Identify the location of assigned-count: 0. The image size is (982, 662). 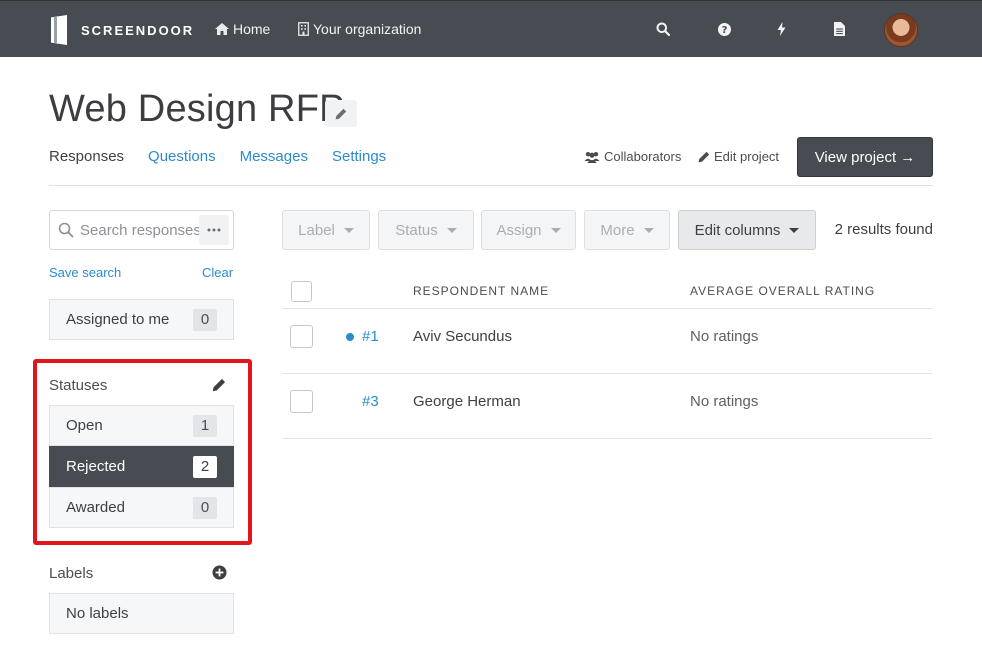
(205, 319).